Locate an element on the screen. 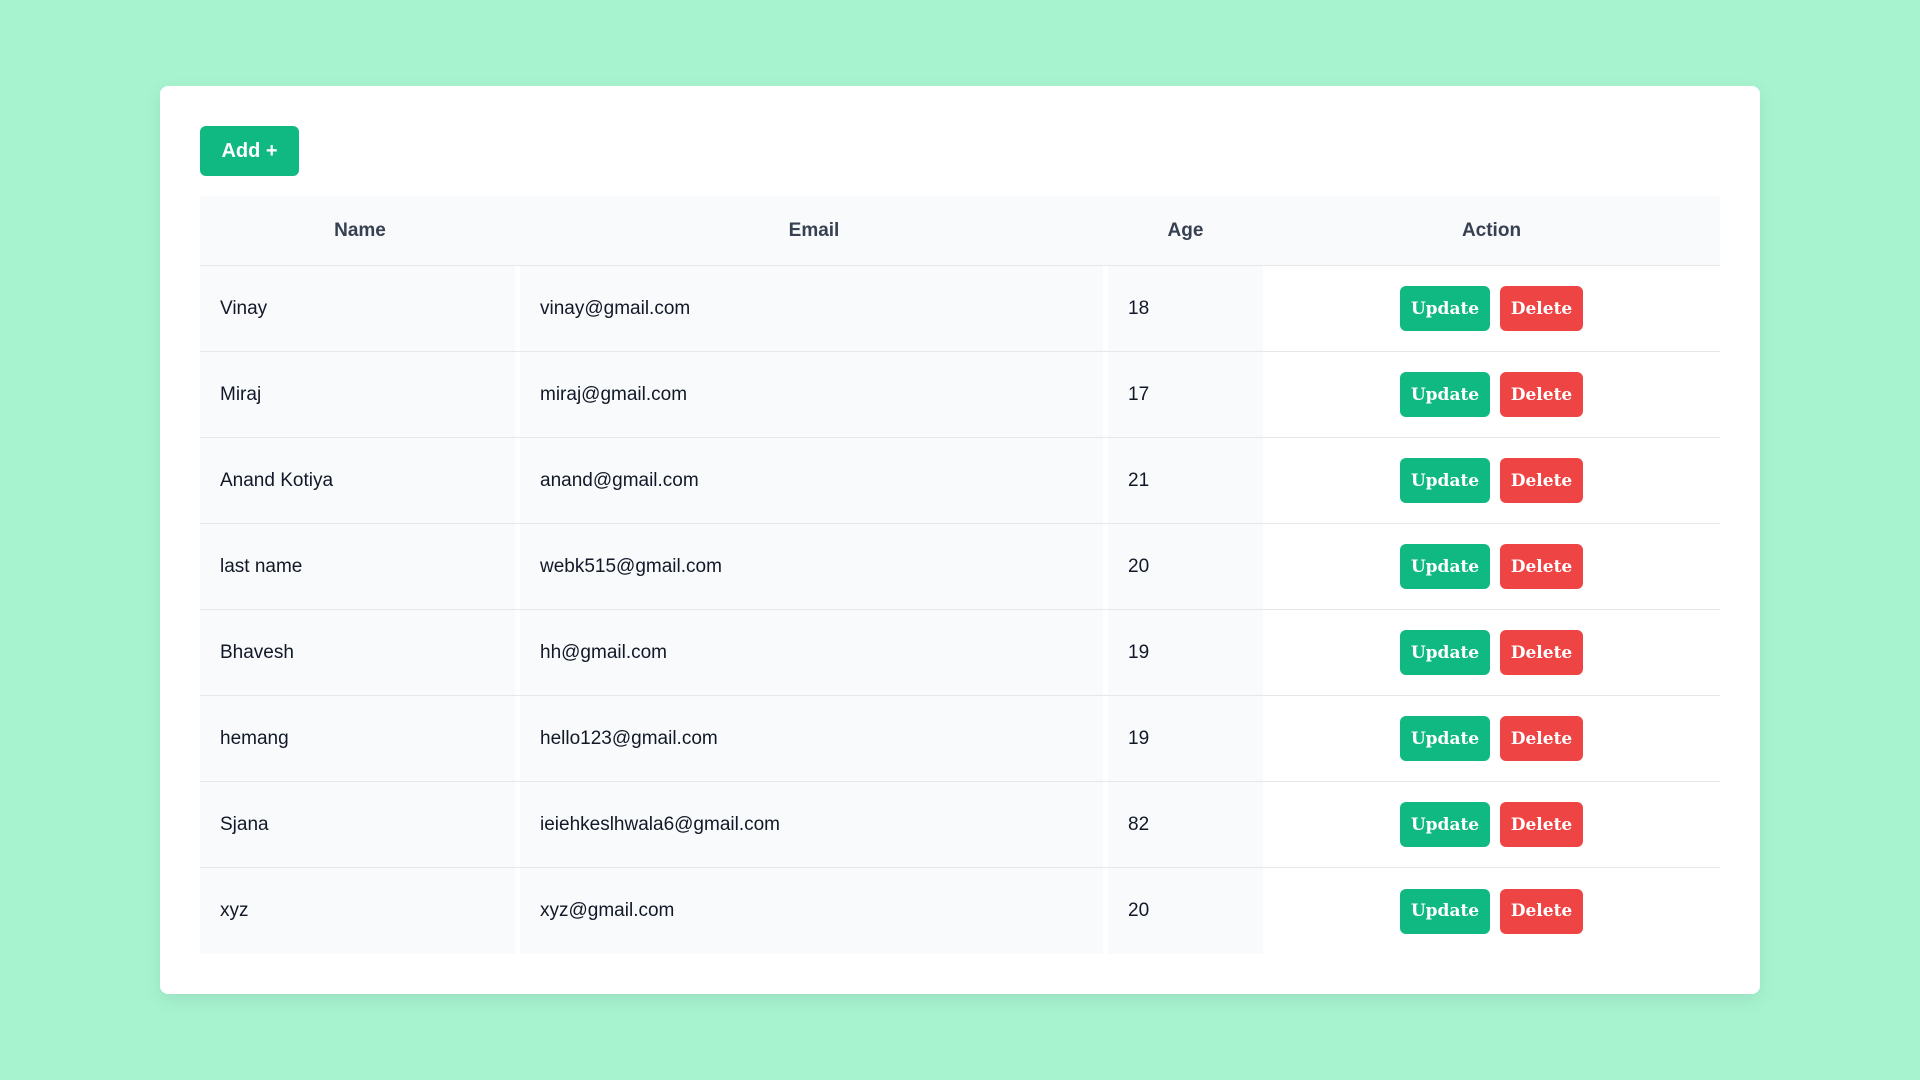 Image resolution: width=1920 pixels, height=1080 pixels. cell-age: 17 is located at coordinates (1185, 394).